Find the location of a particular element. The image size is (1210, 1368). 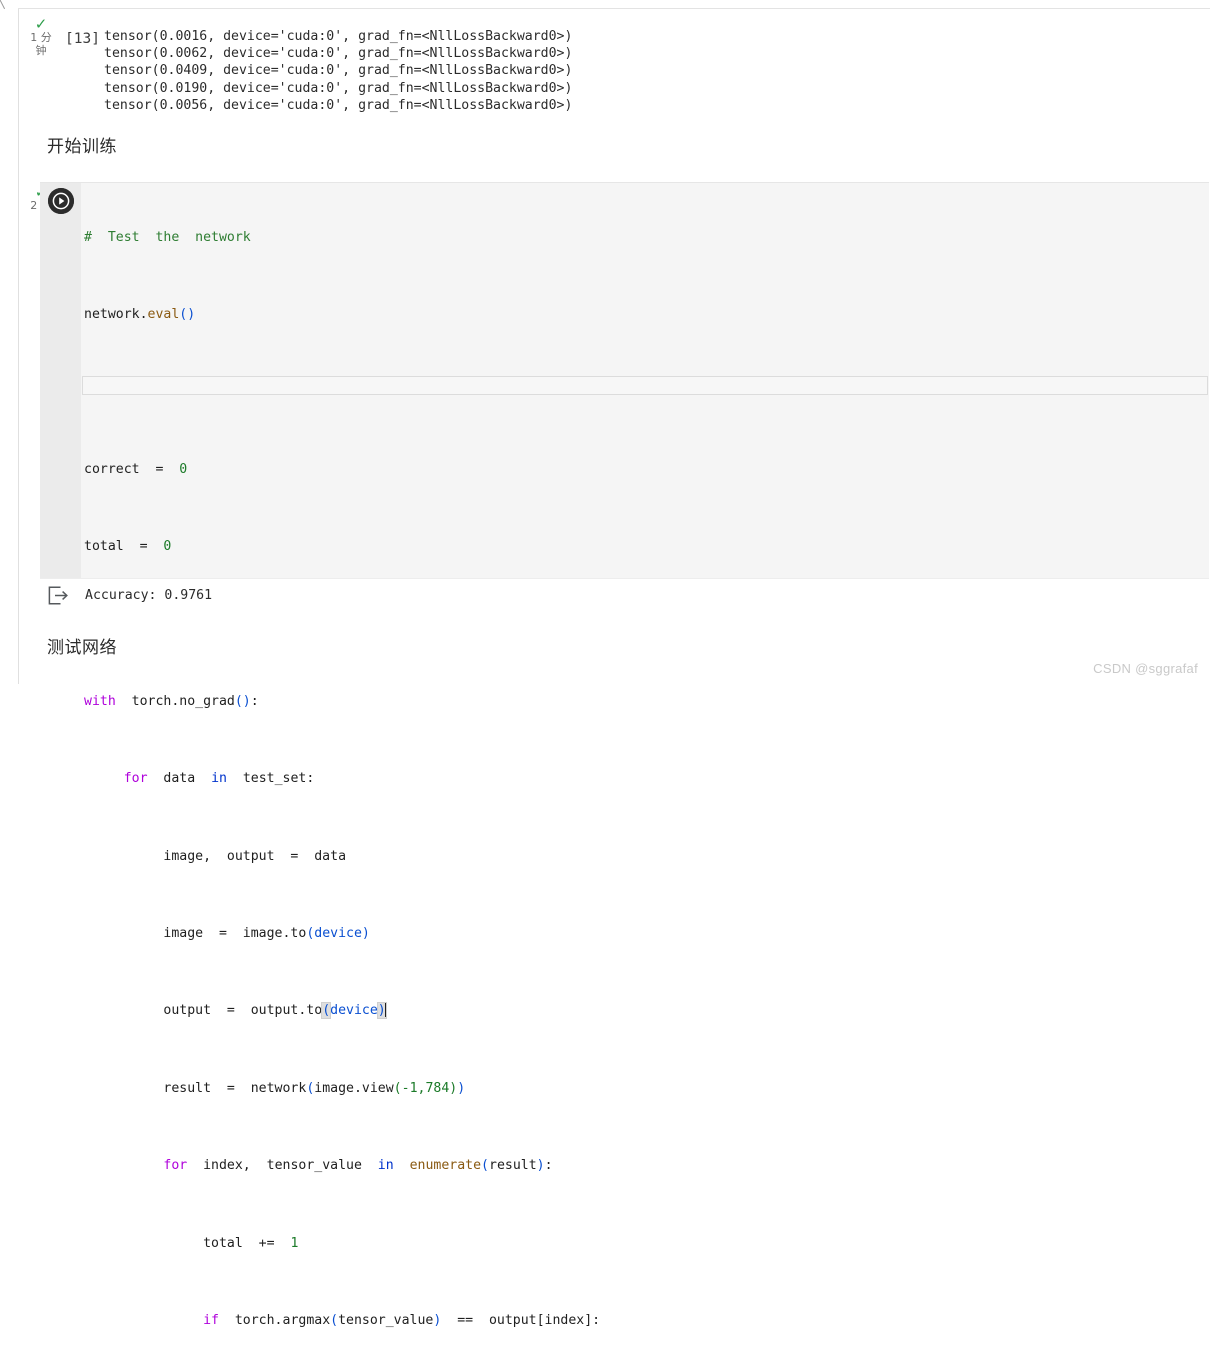

code-line-11-active: output = output.to(device) is located at coordinates (235, 1011).